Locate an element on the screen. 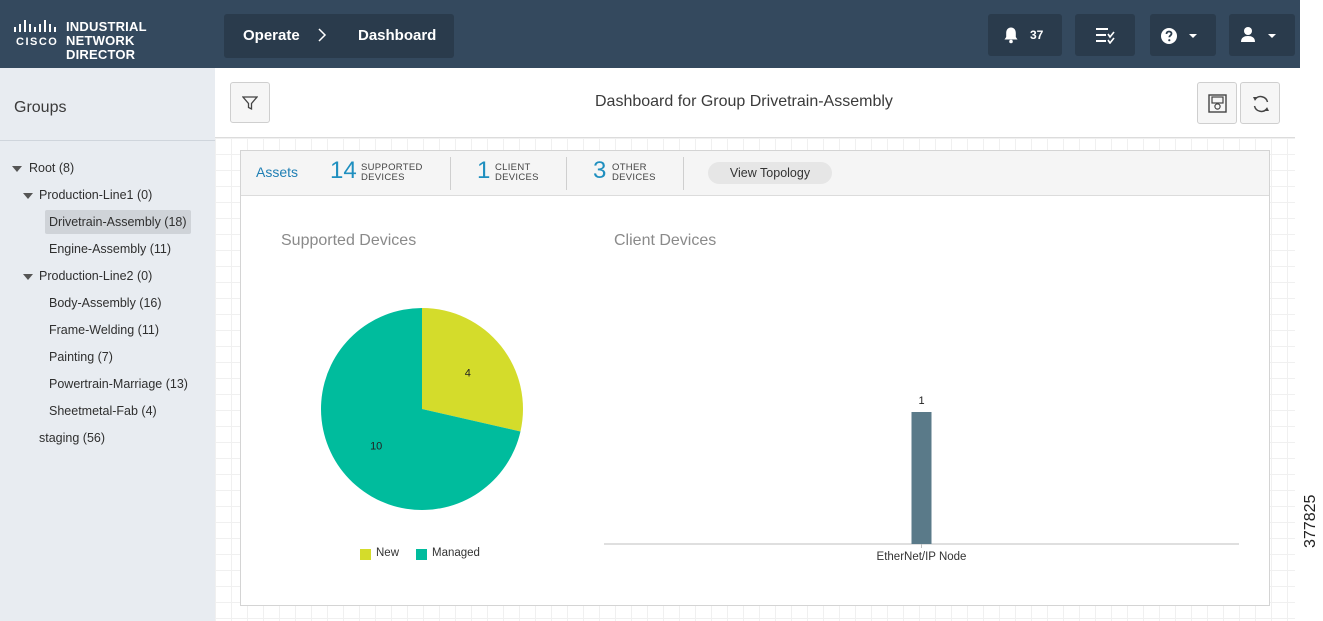  pie-label-new: 4 is located at coordinates (468, 373).